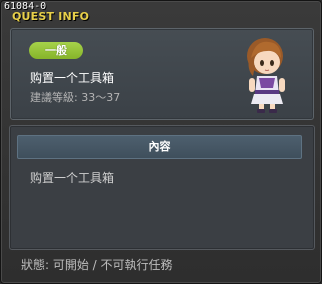 The width and height of the screenshot is (322, 284). What do you see at coordinates (56, 50) in the screenshot?
I see `category-badge: 一般` at bounding box center [56, 50].